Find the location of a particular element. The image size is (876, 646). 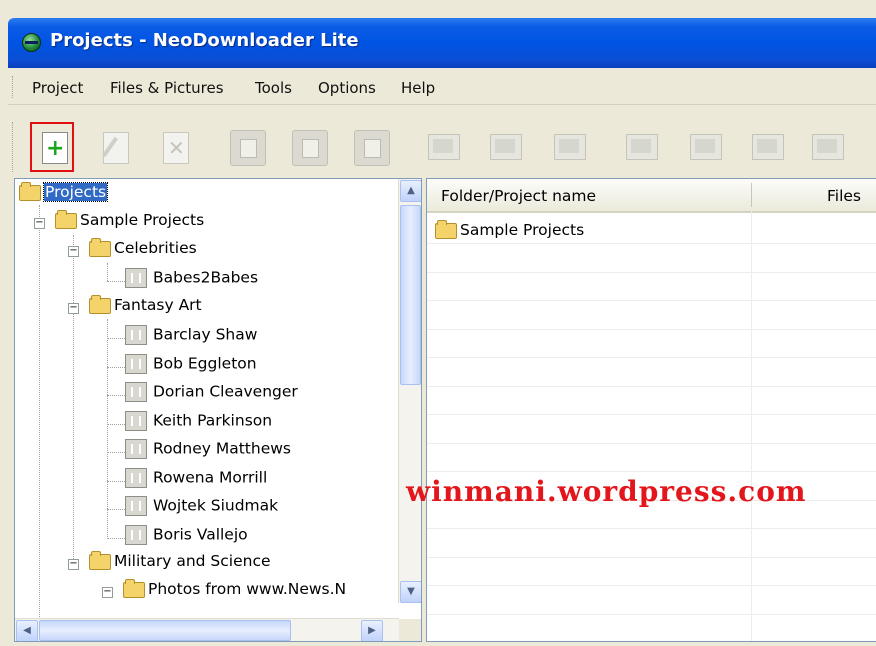

column-header-name: Folder/Project name is located at coordinates (518, 196).